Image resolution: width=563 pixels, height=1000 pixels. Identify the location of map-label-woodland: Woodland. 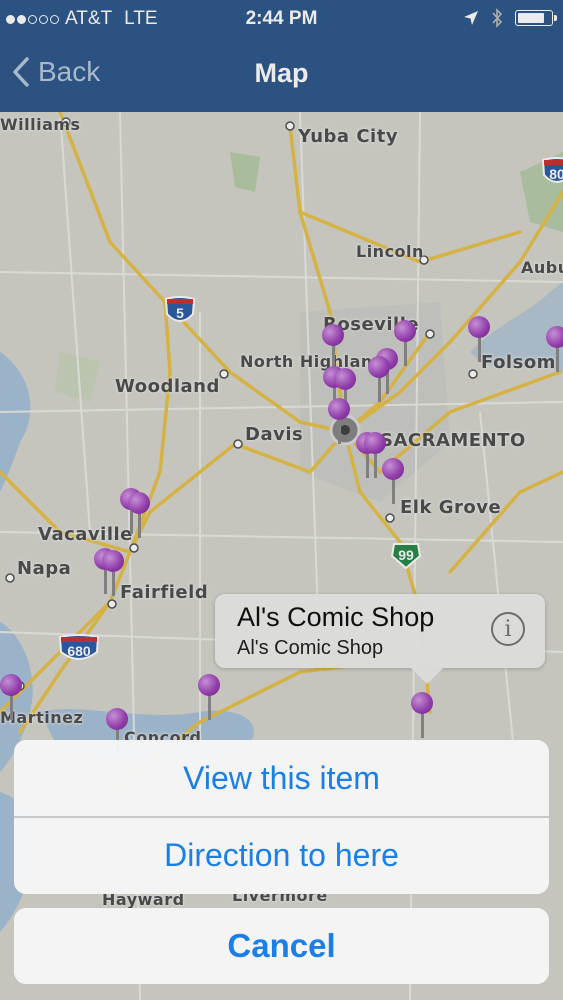
(167, 386).